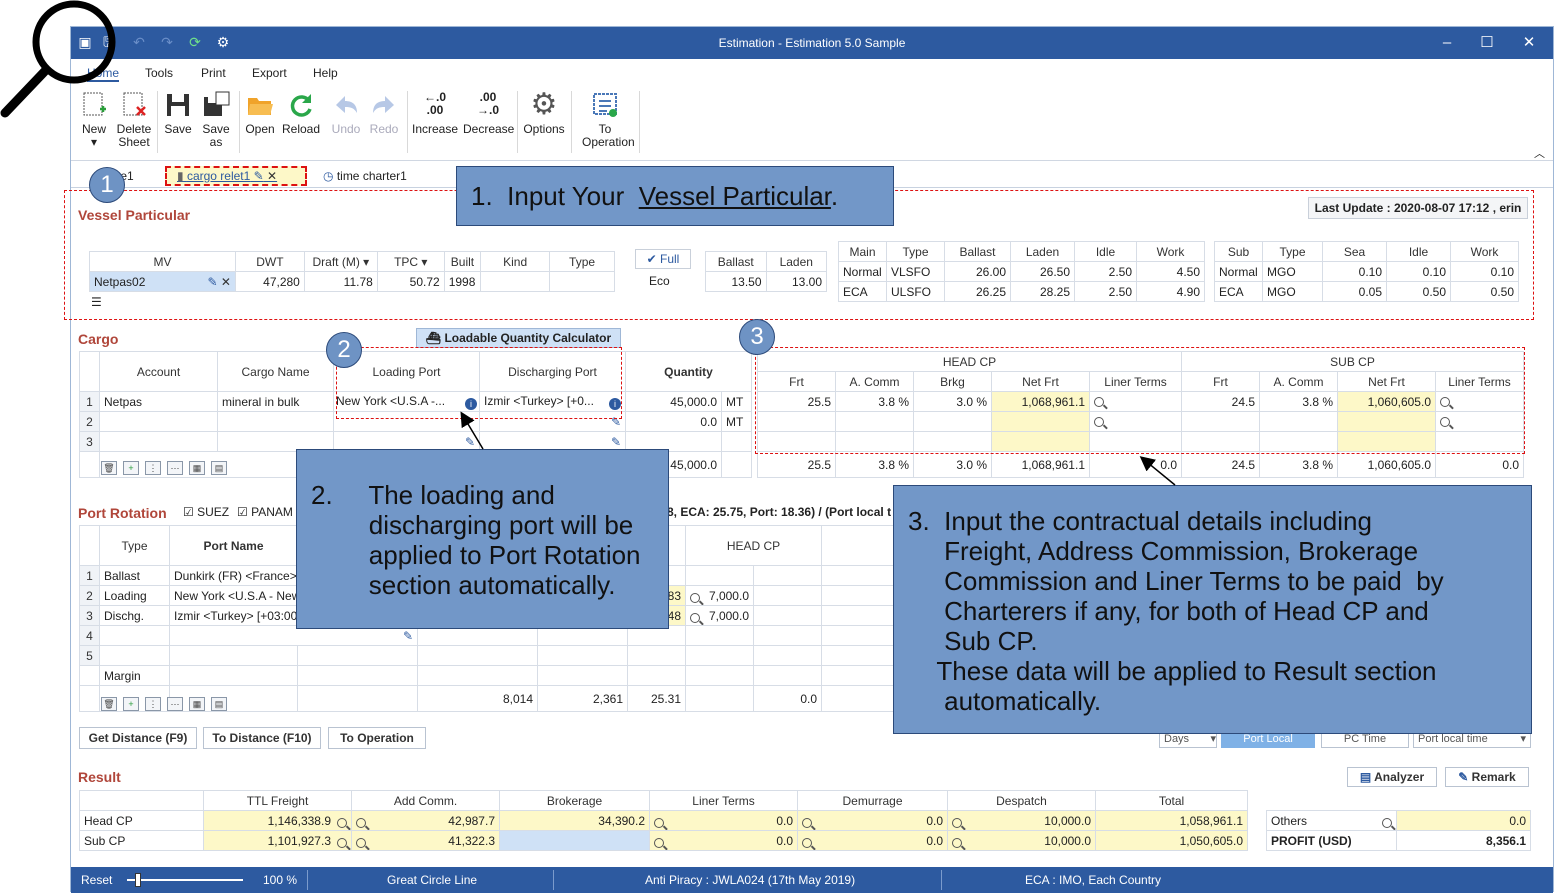  Describe the element at coordinates (99, 777) in the screenshot. I see `result-title: Result` at that location.